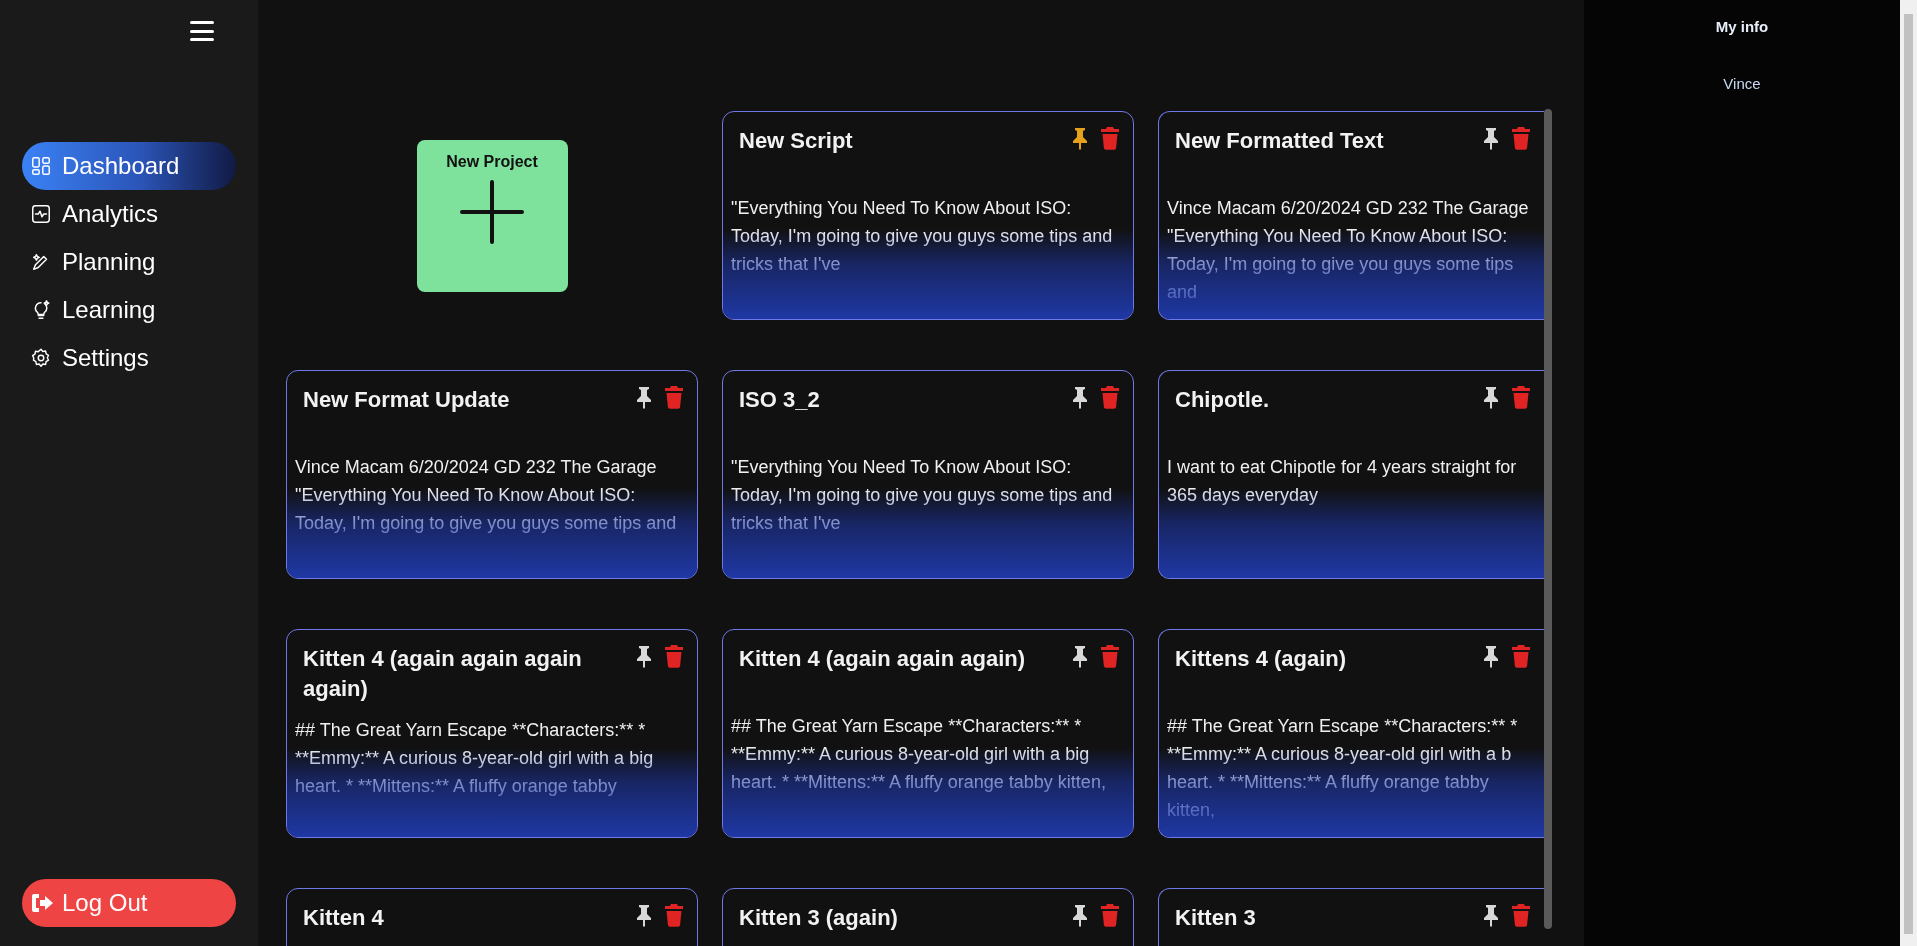  What do you see at coordinates (344, 918) in the screenshot?
I see `card-title: Kitten 4` at bounding box center [344, 918].